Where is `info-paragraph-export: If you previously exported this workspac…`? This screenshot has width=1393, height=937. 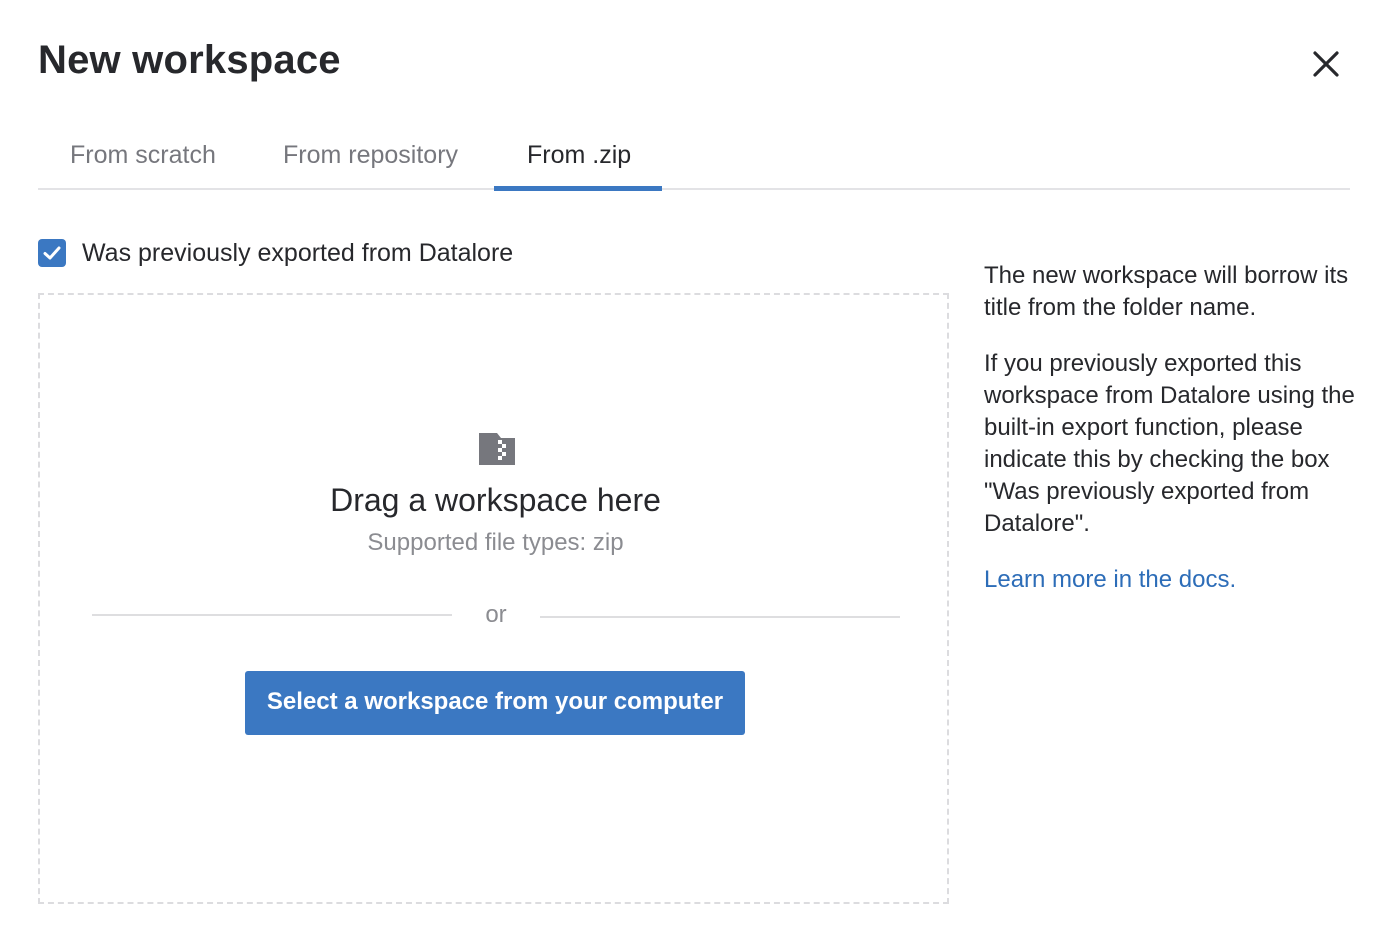
info-paragraph-export: If you previously exported this workspac… is located at coordinates (1169, 443).